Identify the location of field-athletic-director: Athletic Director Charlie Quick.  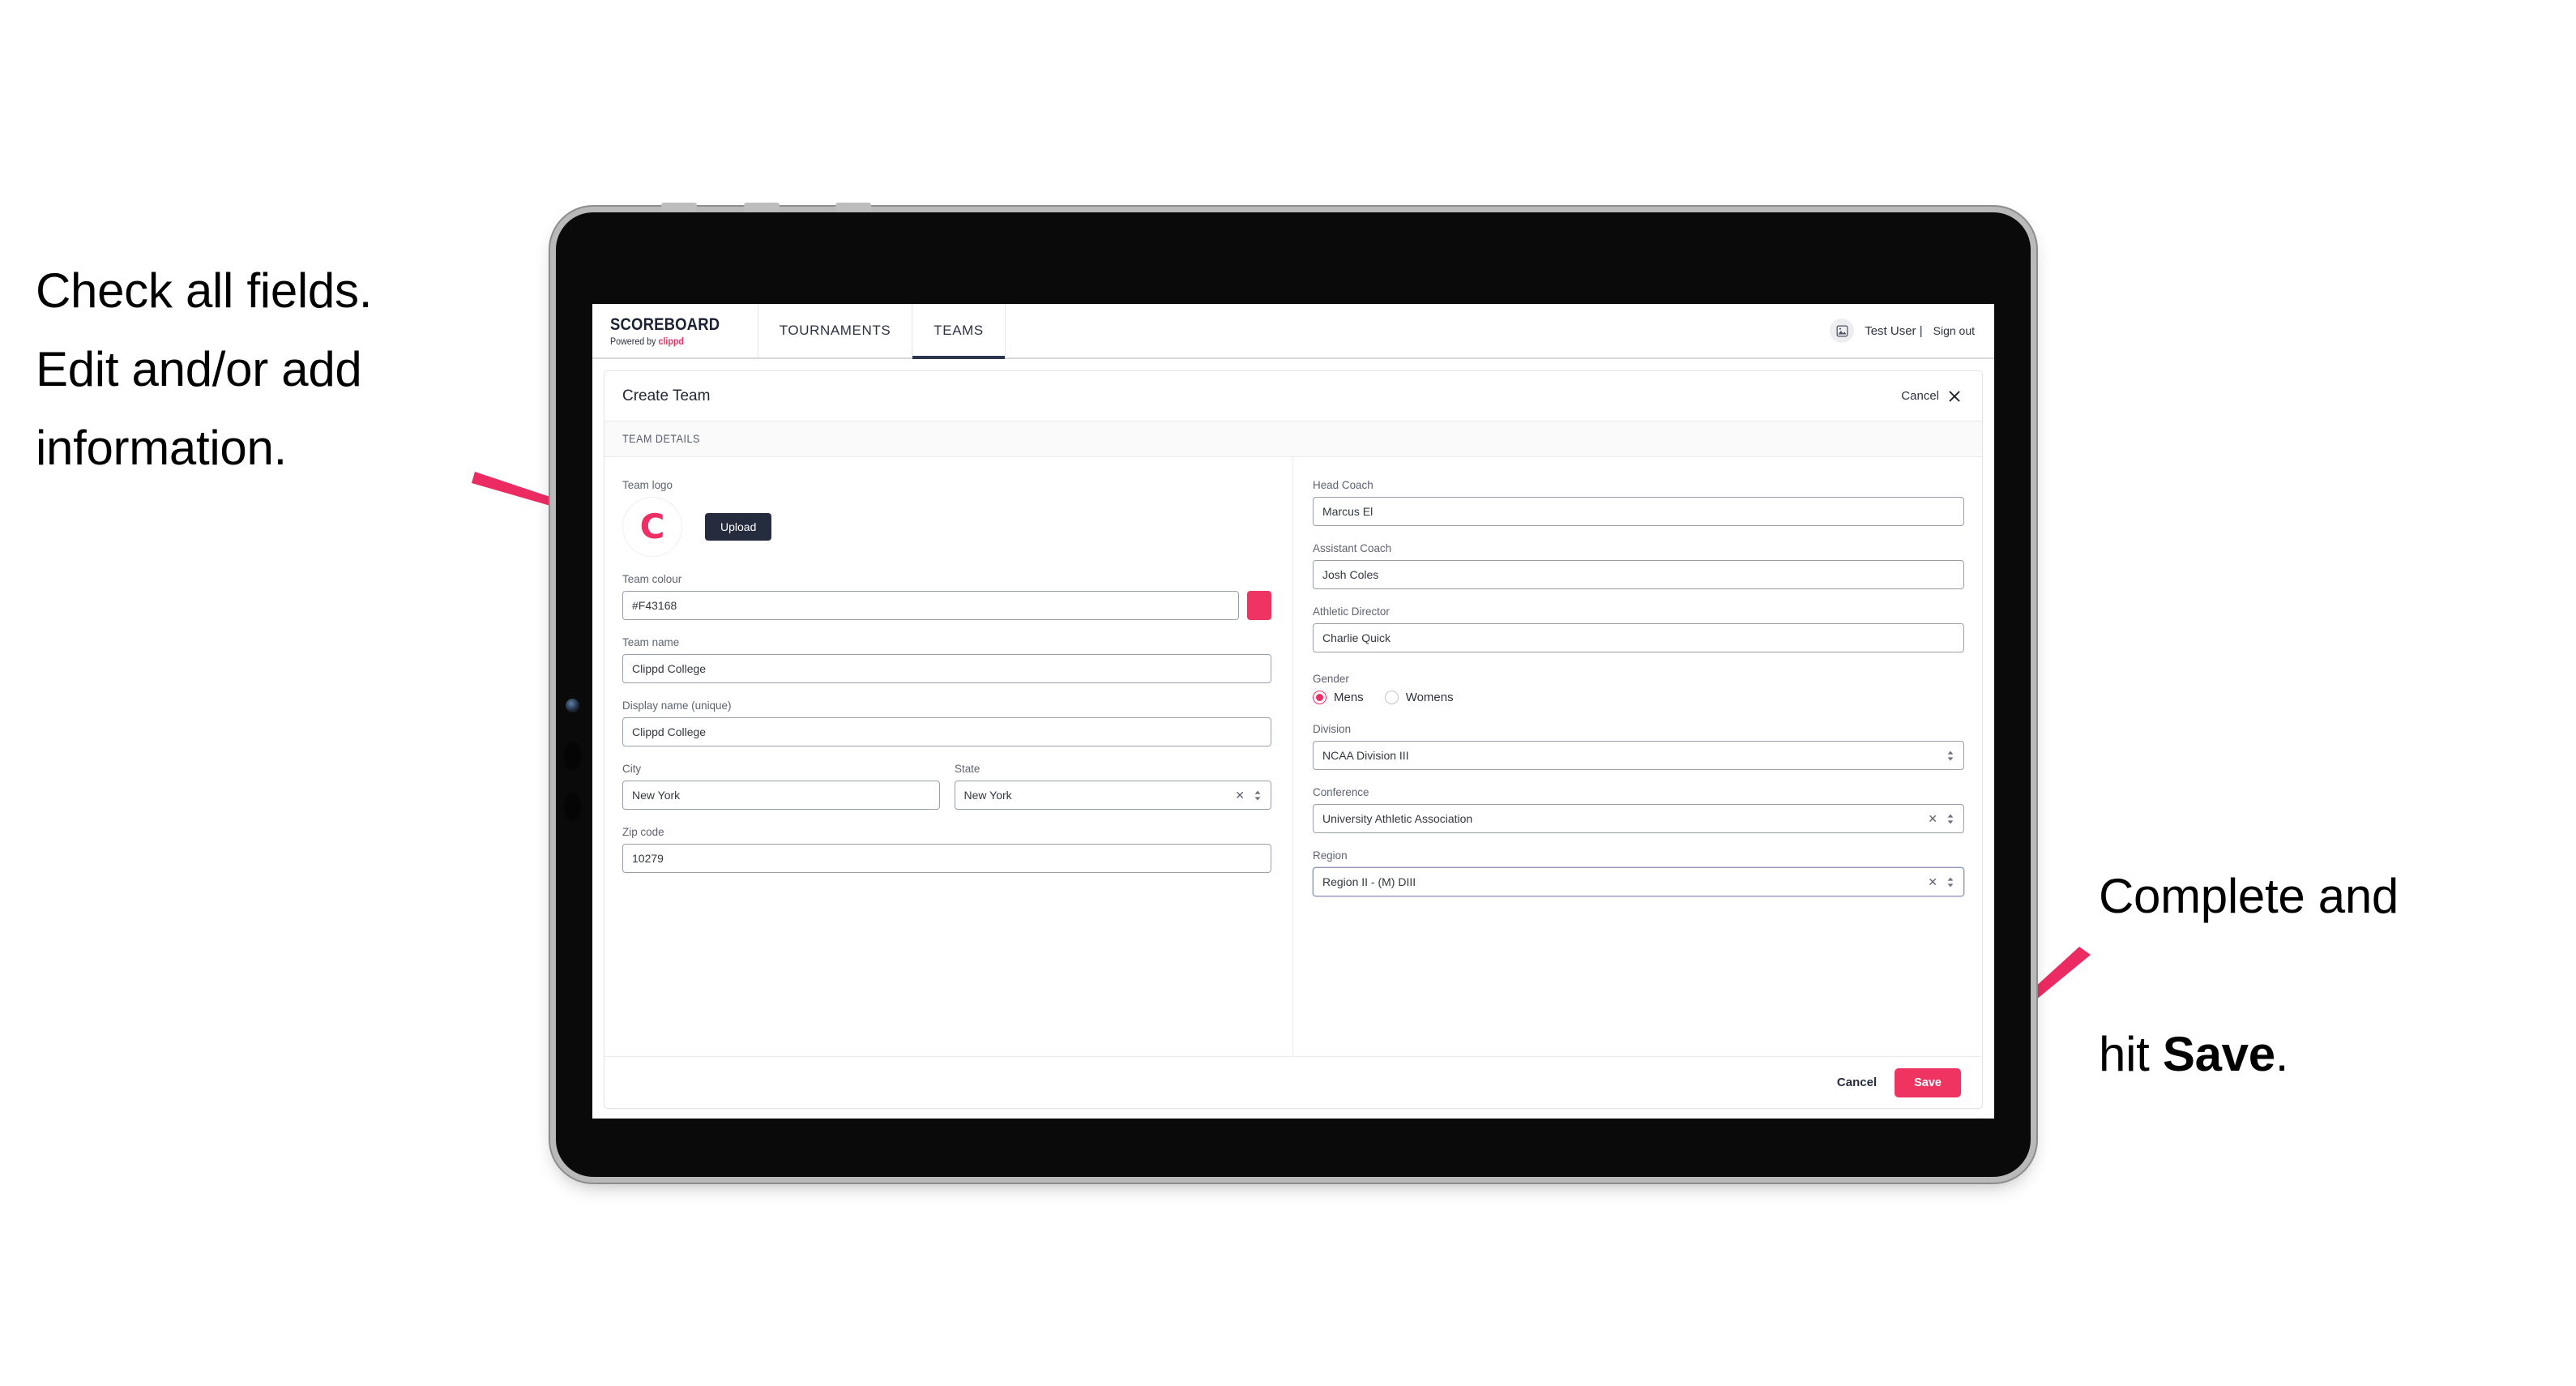
(1638, 628).